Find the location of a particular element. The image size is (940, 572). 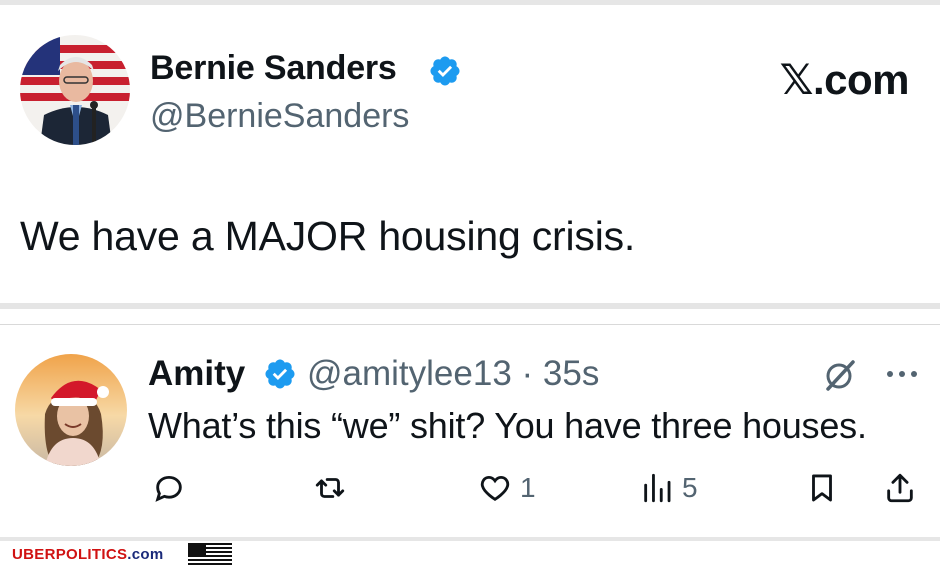

like-icon is located at coordinates (495, 488).